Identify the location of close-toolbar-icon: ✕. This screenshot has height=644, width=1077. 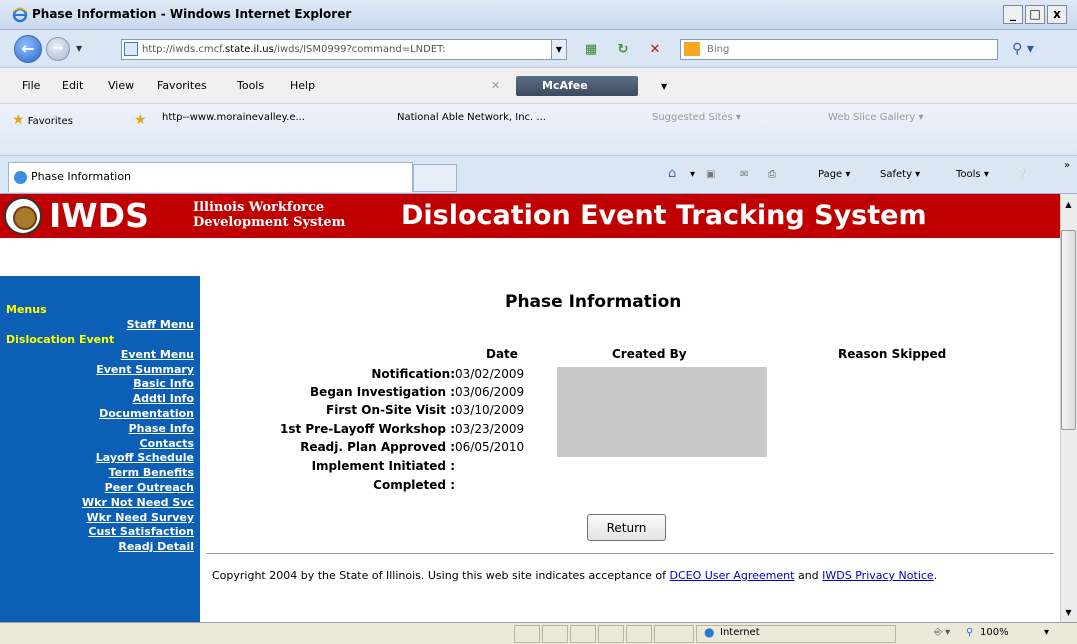
(495, 85).